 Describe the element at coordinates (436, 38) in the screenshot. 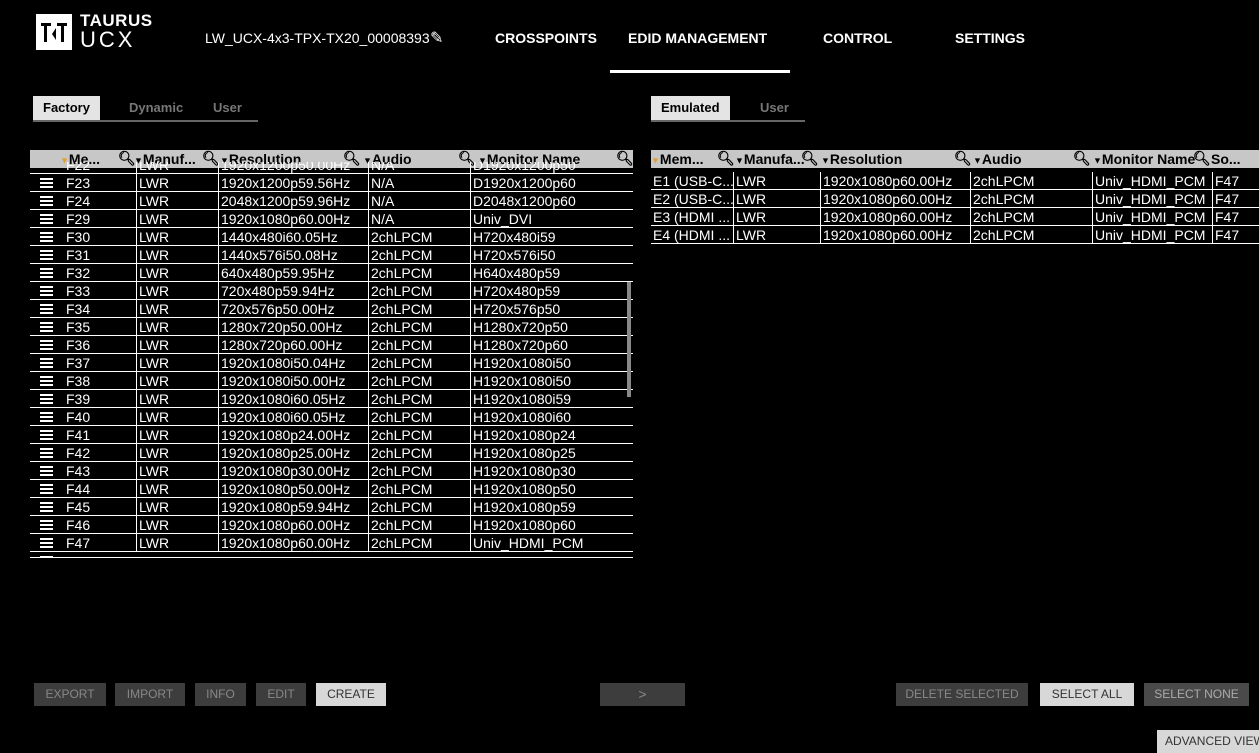

I see `edit-pencil-icon: ✎` at that location.